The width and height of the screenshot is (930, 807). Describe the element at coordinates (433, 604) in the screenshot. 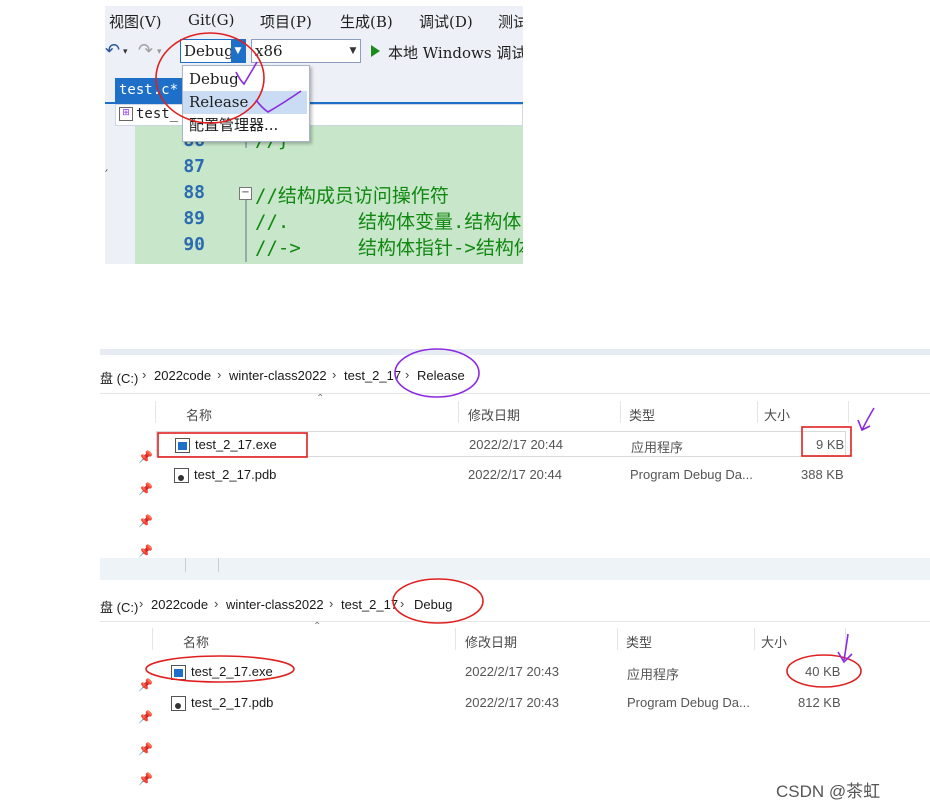

I see `breadcrumb-current: Debug` at that location.